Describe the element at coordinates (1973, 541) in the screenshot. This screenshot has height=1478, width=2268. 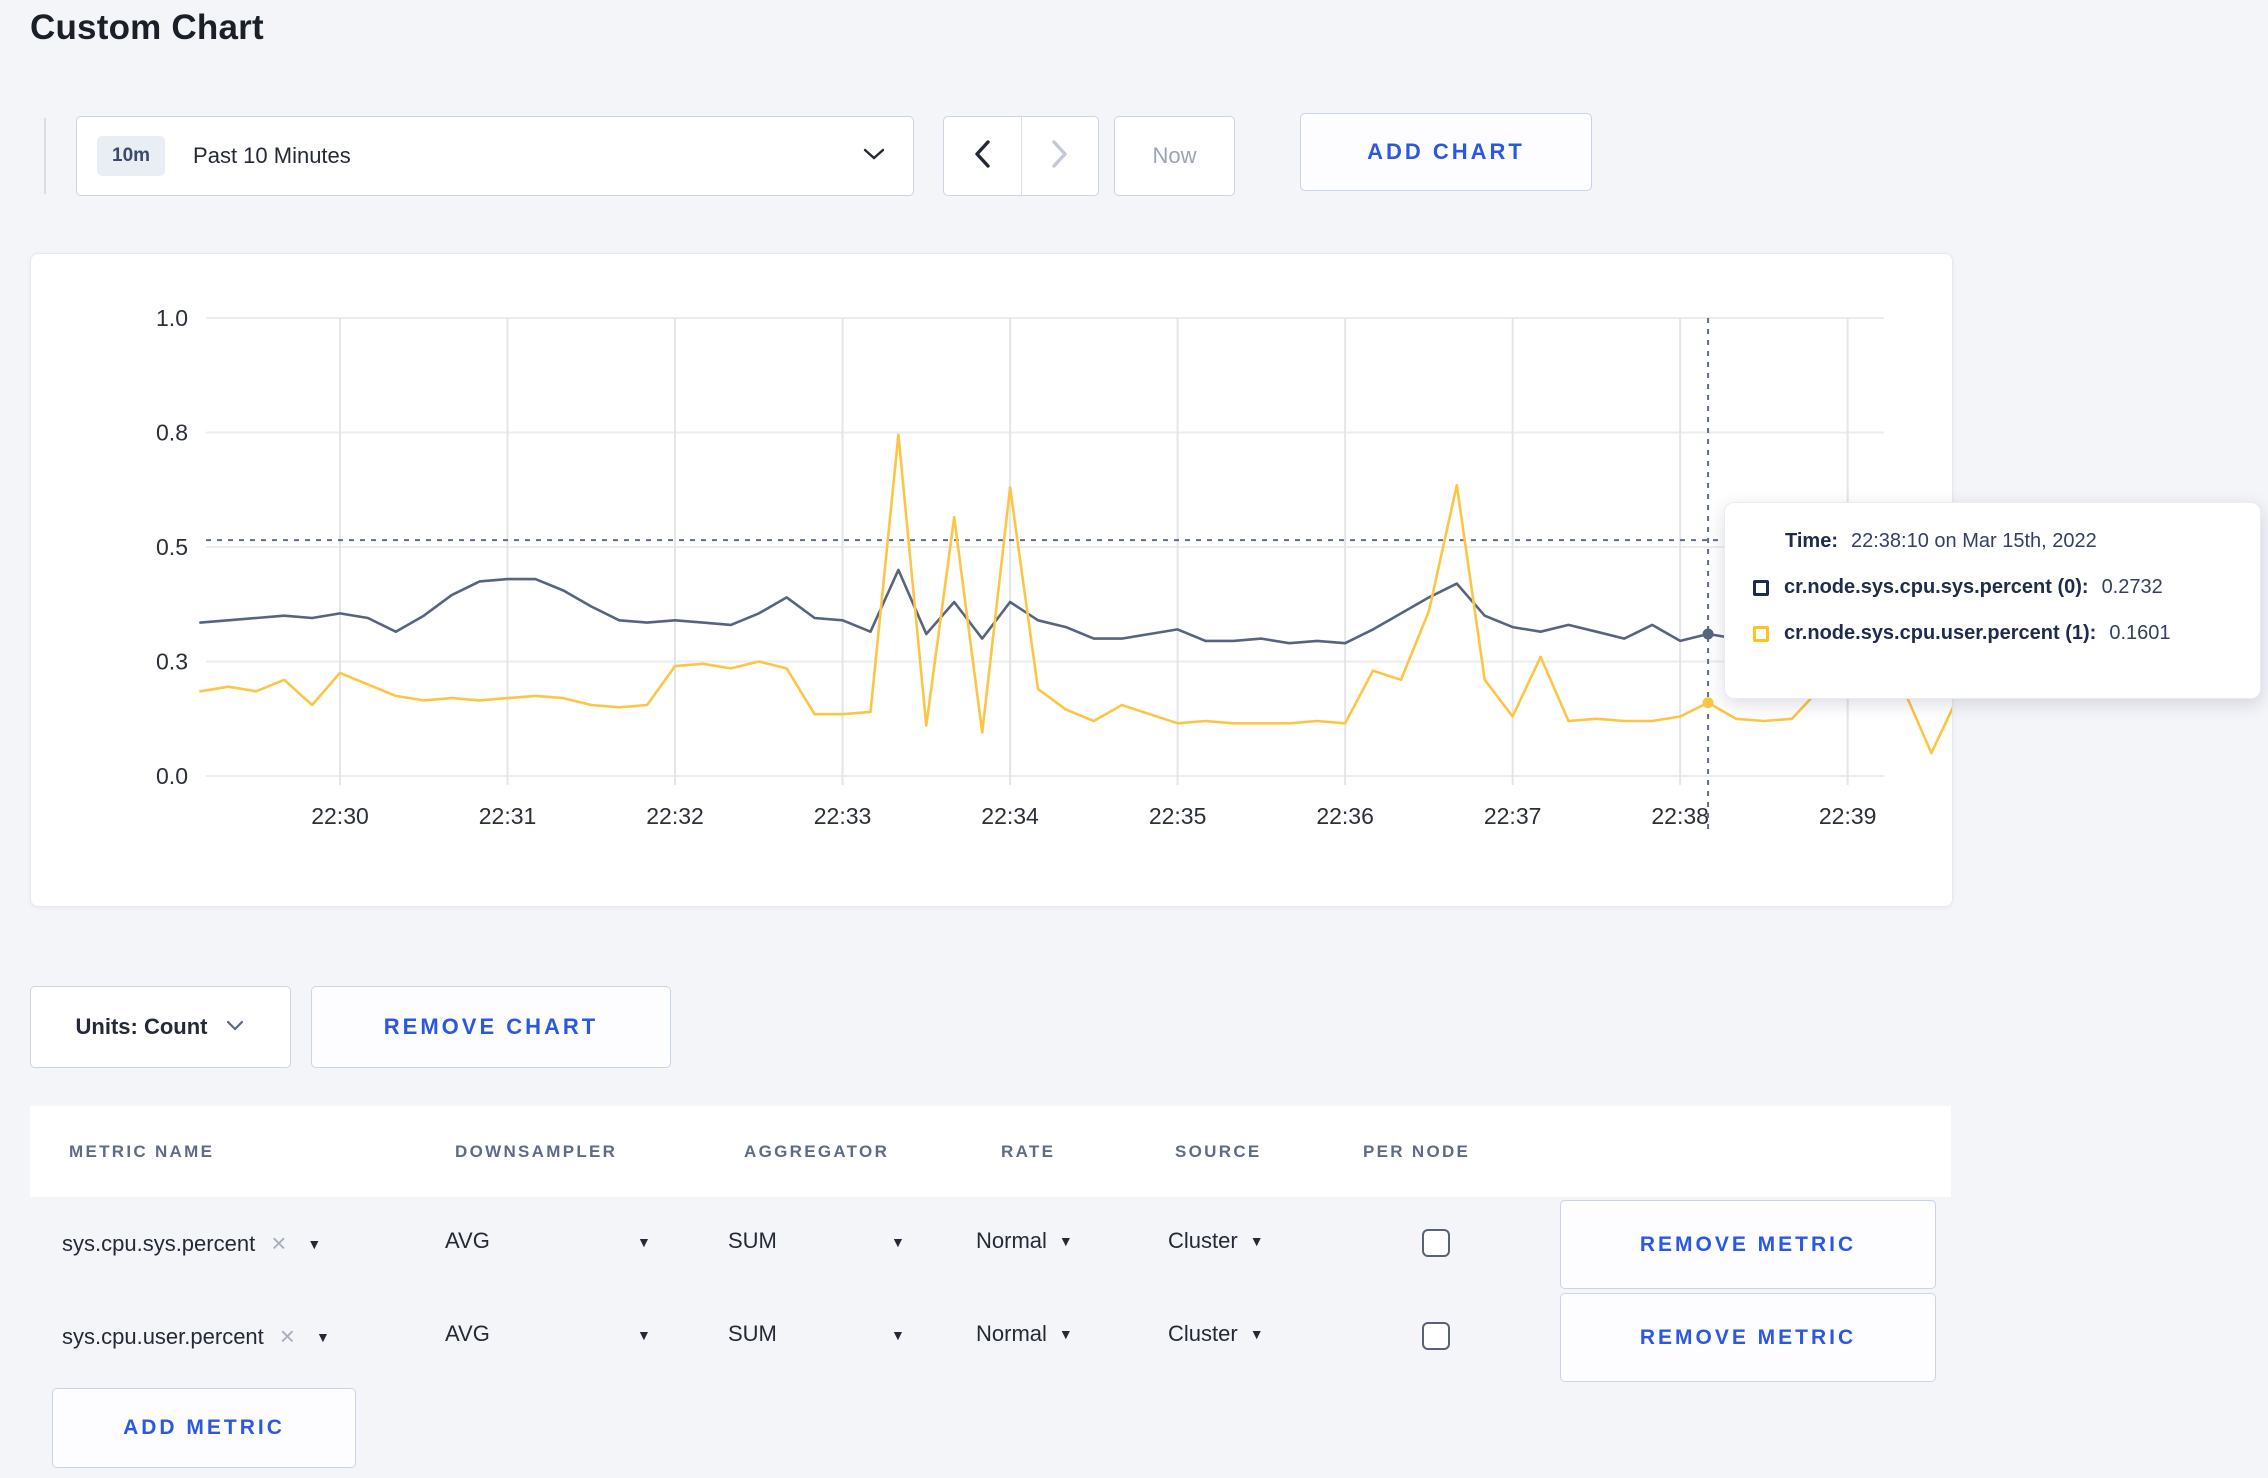
I see `tooltip-time-value: 22:38:10 on Mar 15th, 2022` at that location.